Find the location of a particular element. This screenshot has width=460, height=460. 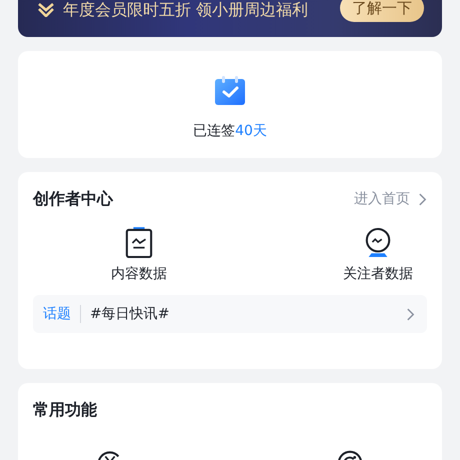

calendar-check-icon is located at coordinates (230, 91).